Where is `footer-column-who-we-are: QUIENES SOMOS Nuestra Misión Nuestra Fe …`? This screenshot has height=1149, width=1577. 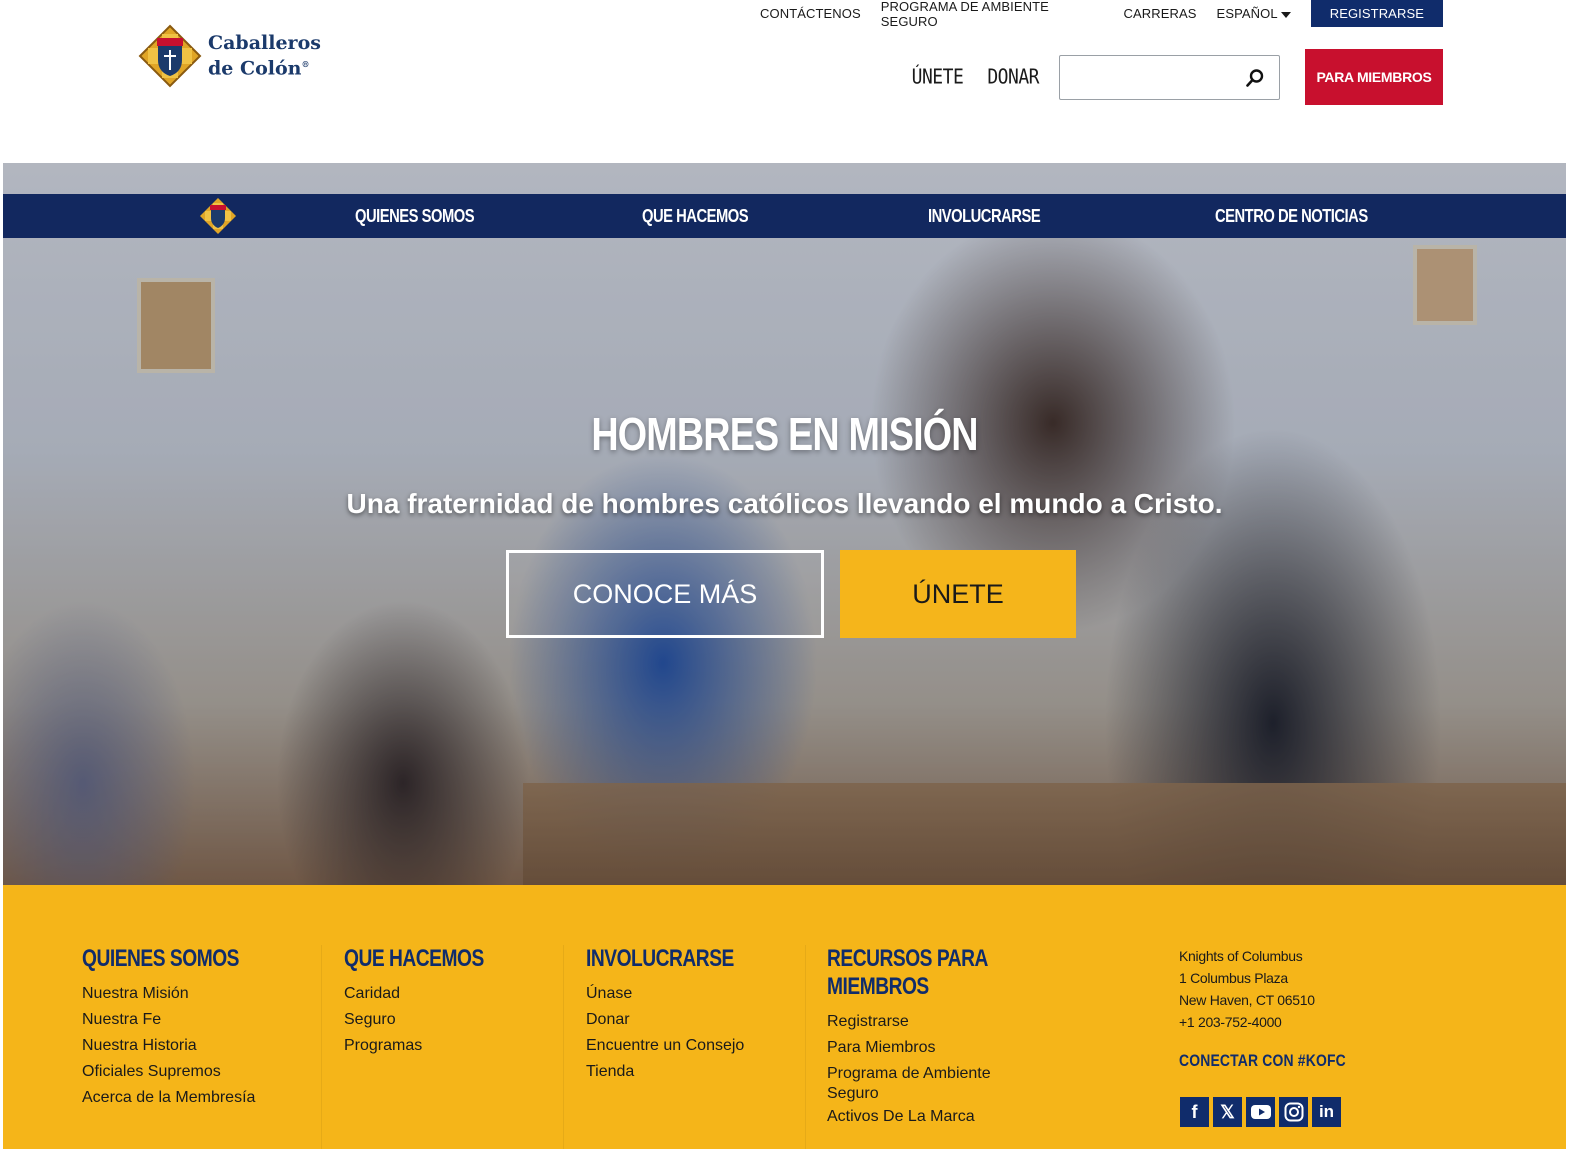 footer-column-who-we-are: QUIENES SOMOS Nuestra Misión Nuestra Fe … is located at coordinates (180, 1028).